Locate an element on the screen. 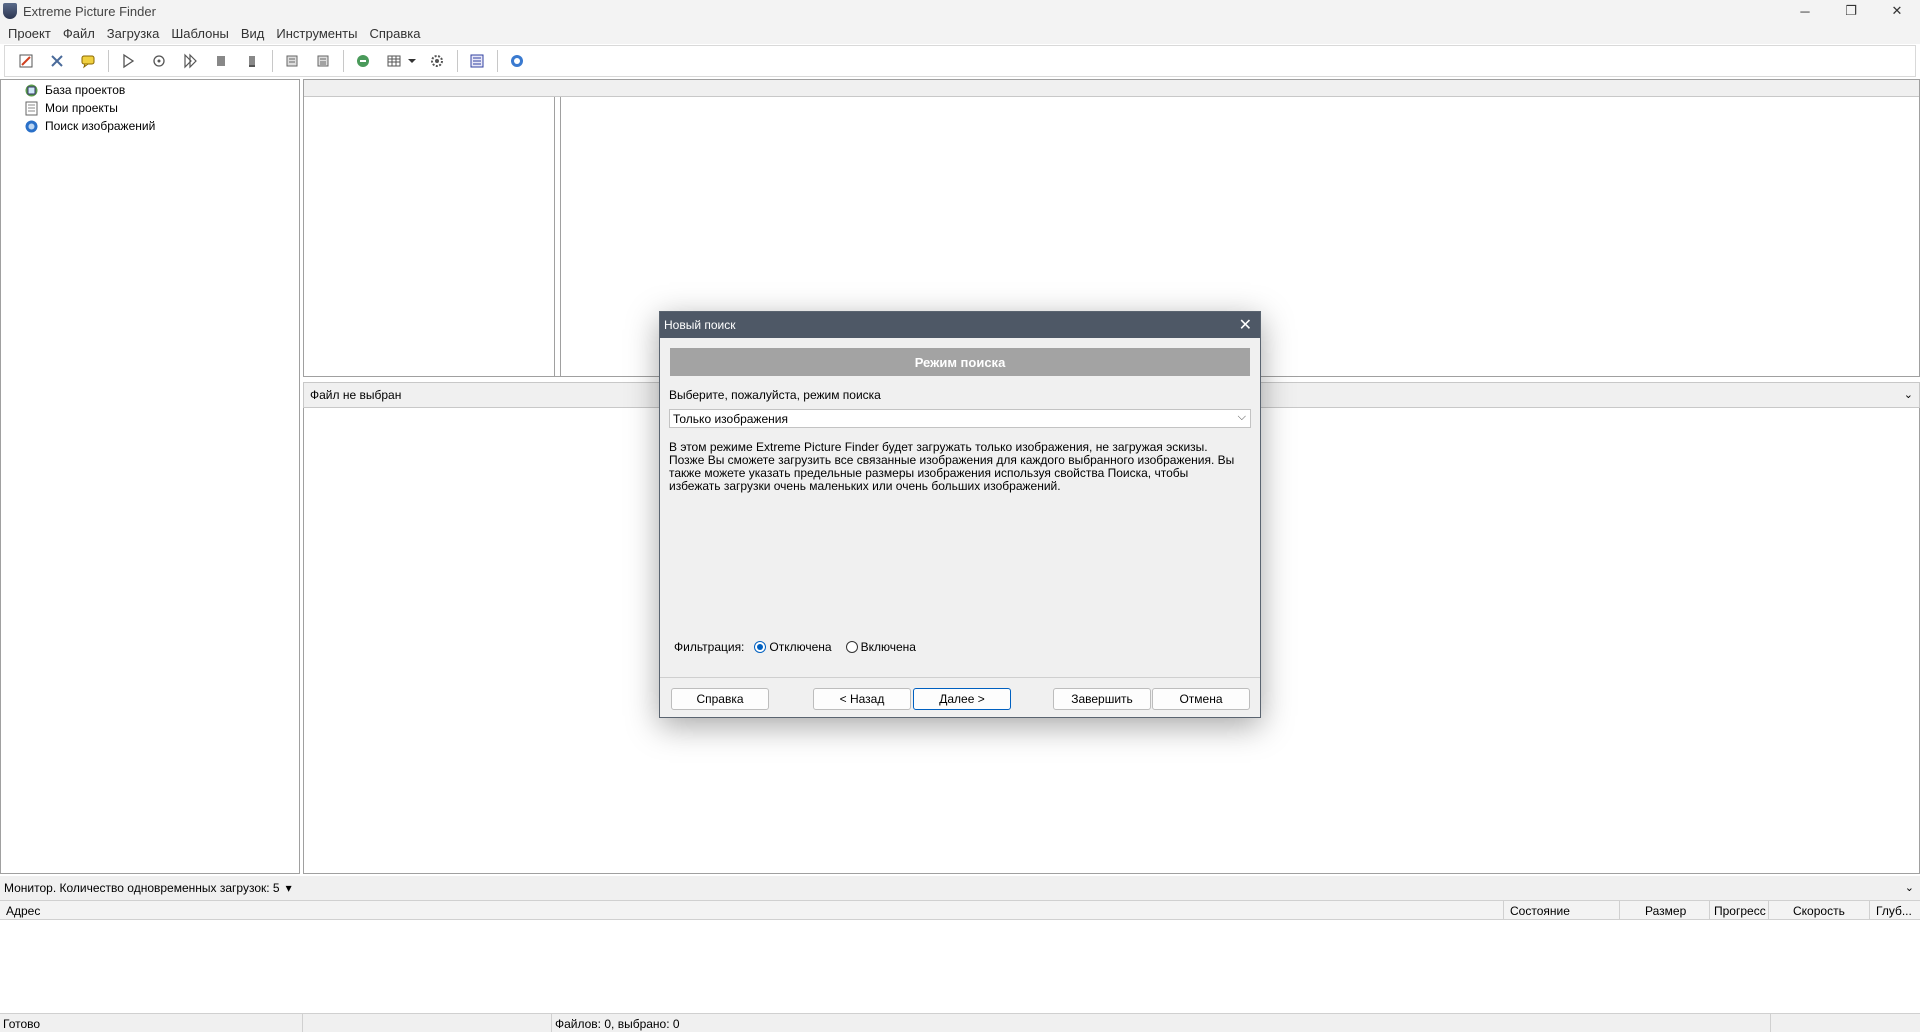  tools-icon is located at coordinates (57, 61).